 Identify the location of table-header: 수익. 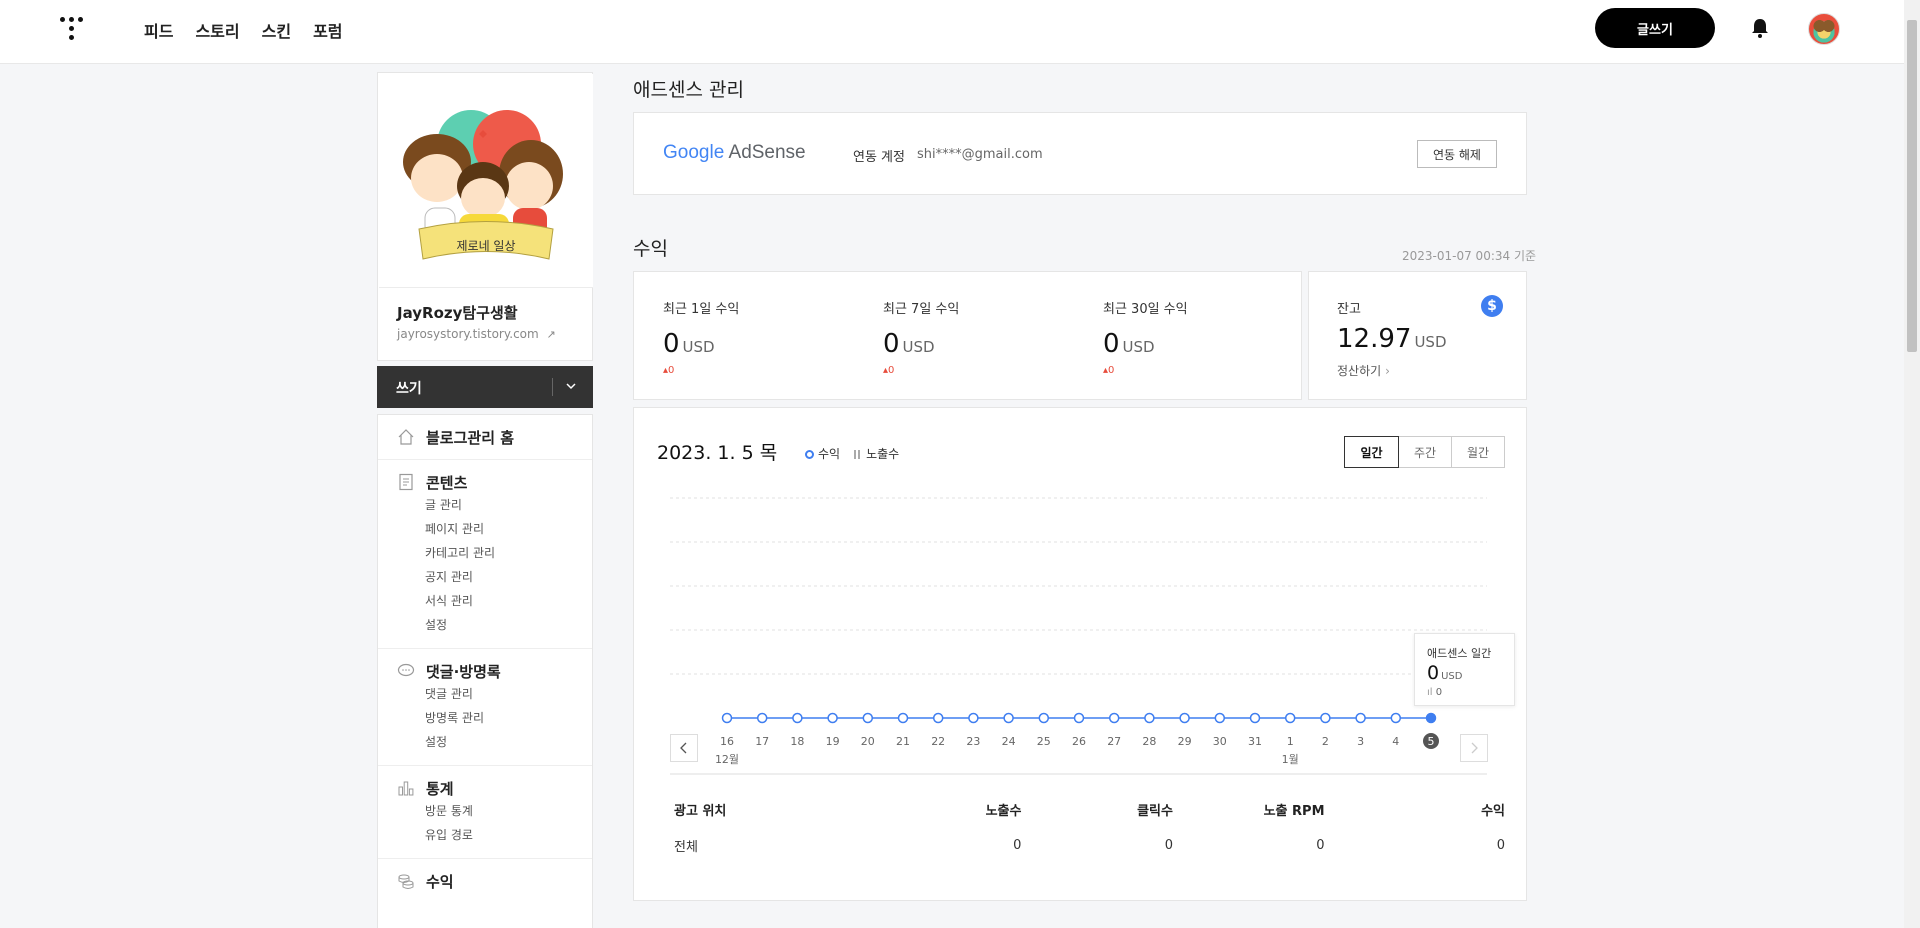
(1493, 811).